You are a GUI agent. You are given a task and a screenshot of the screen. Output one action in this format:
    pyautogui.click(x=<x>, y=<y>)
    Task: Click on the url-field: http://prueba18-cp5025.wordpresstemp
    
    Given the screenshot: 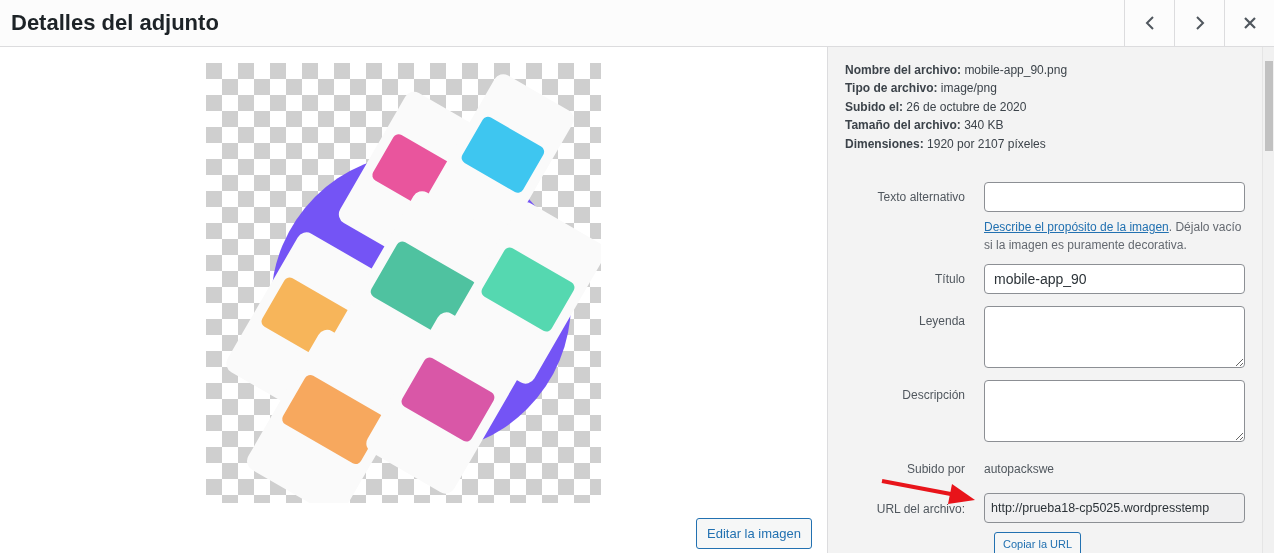 What is the action you would take?
    pyautogui.click(x=1114, y=508)
    